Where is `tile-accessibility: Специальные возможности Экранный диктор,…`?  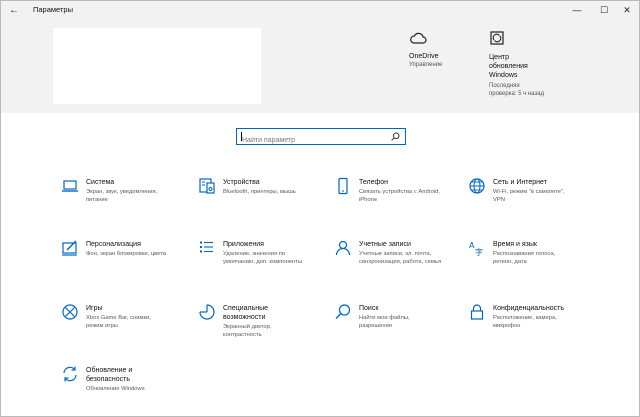 tile-accessibility: Специальные возможности Экранный диктор,… is located at coordinates (262, 326).